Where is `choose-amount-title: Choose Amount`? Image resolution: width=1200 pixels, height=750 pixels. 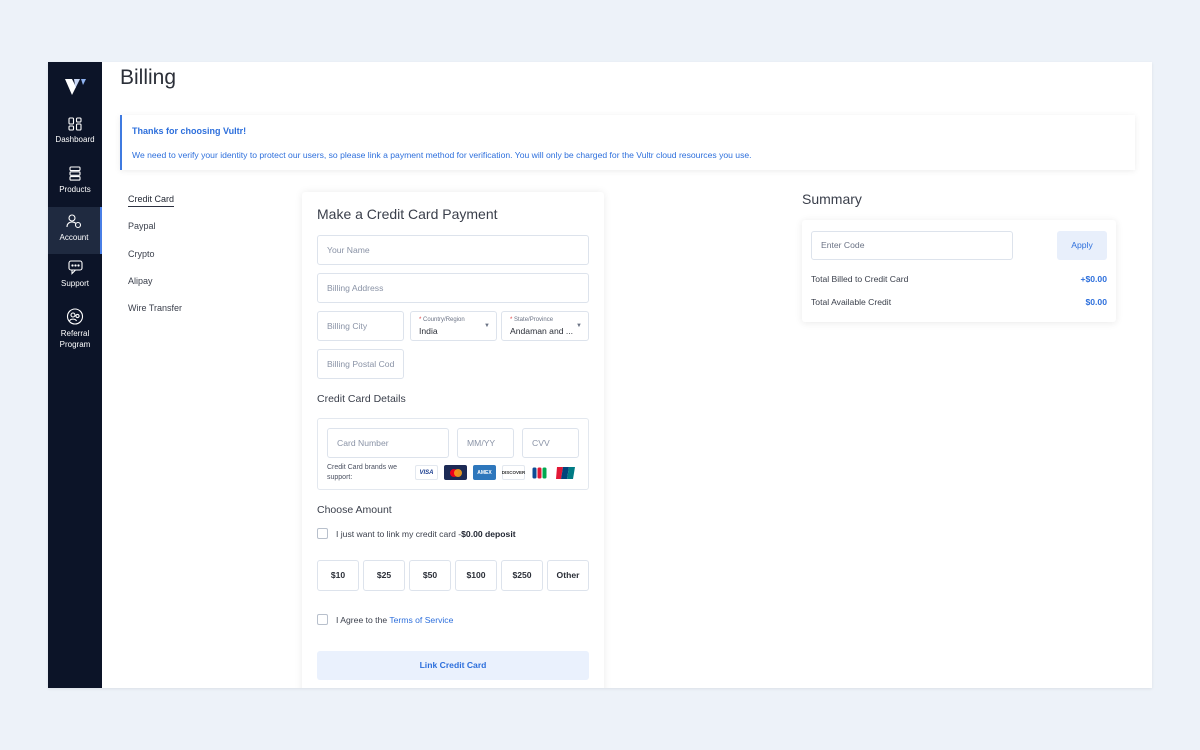 choose-amount-title: Choose Amount is located at coordinates (354, 510).